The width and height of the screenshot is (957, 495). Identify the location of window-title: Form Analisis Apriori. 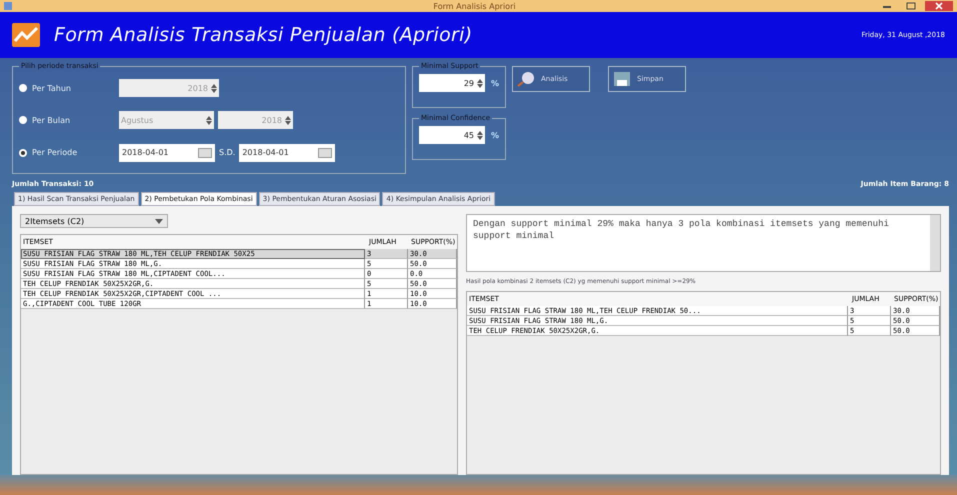
(474, 6).